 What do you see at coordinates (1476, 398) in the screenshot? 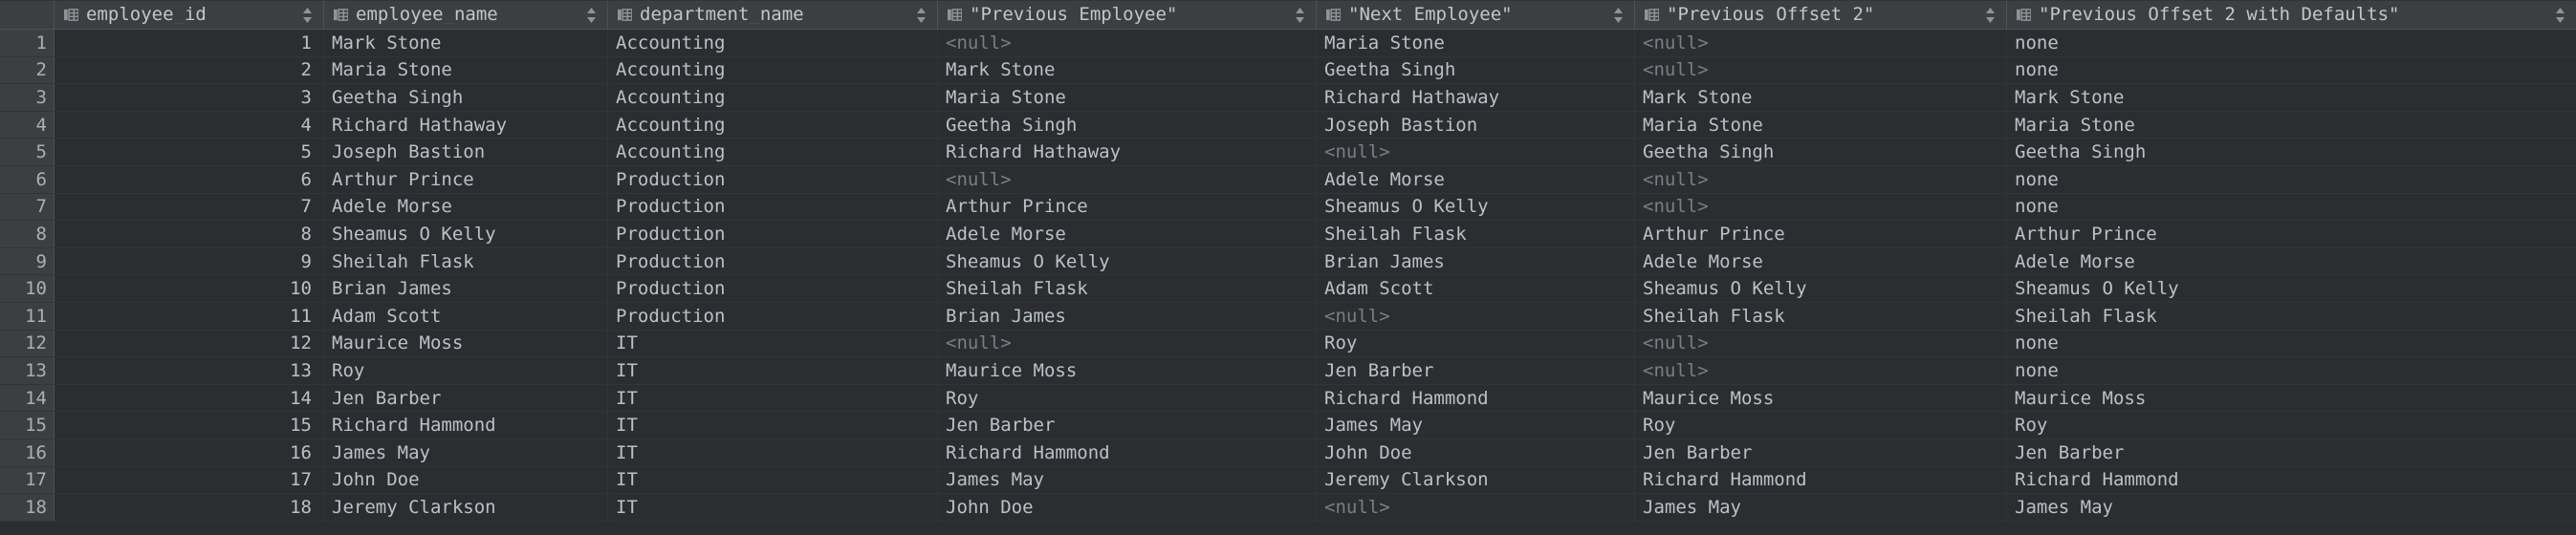
I see `cell-next_employee: Richard Hammond` at bounding box center [1476, 398].